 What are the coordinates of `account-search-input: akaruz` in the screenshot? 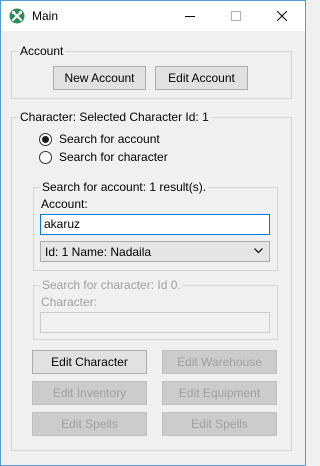 It's located at (155, 224).